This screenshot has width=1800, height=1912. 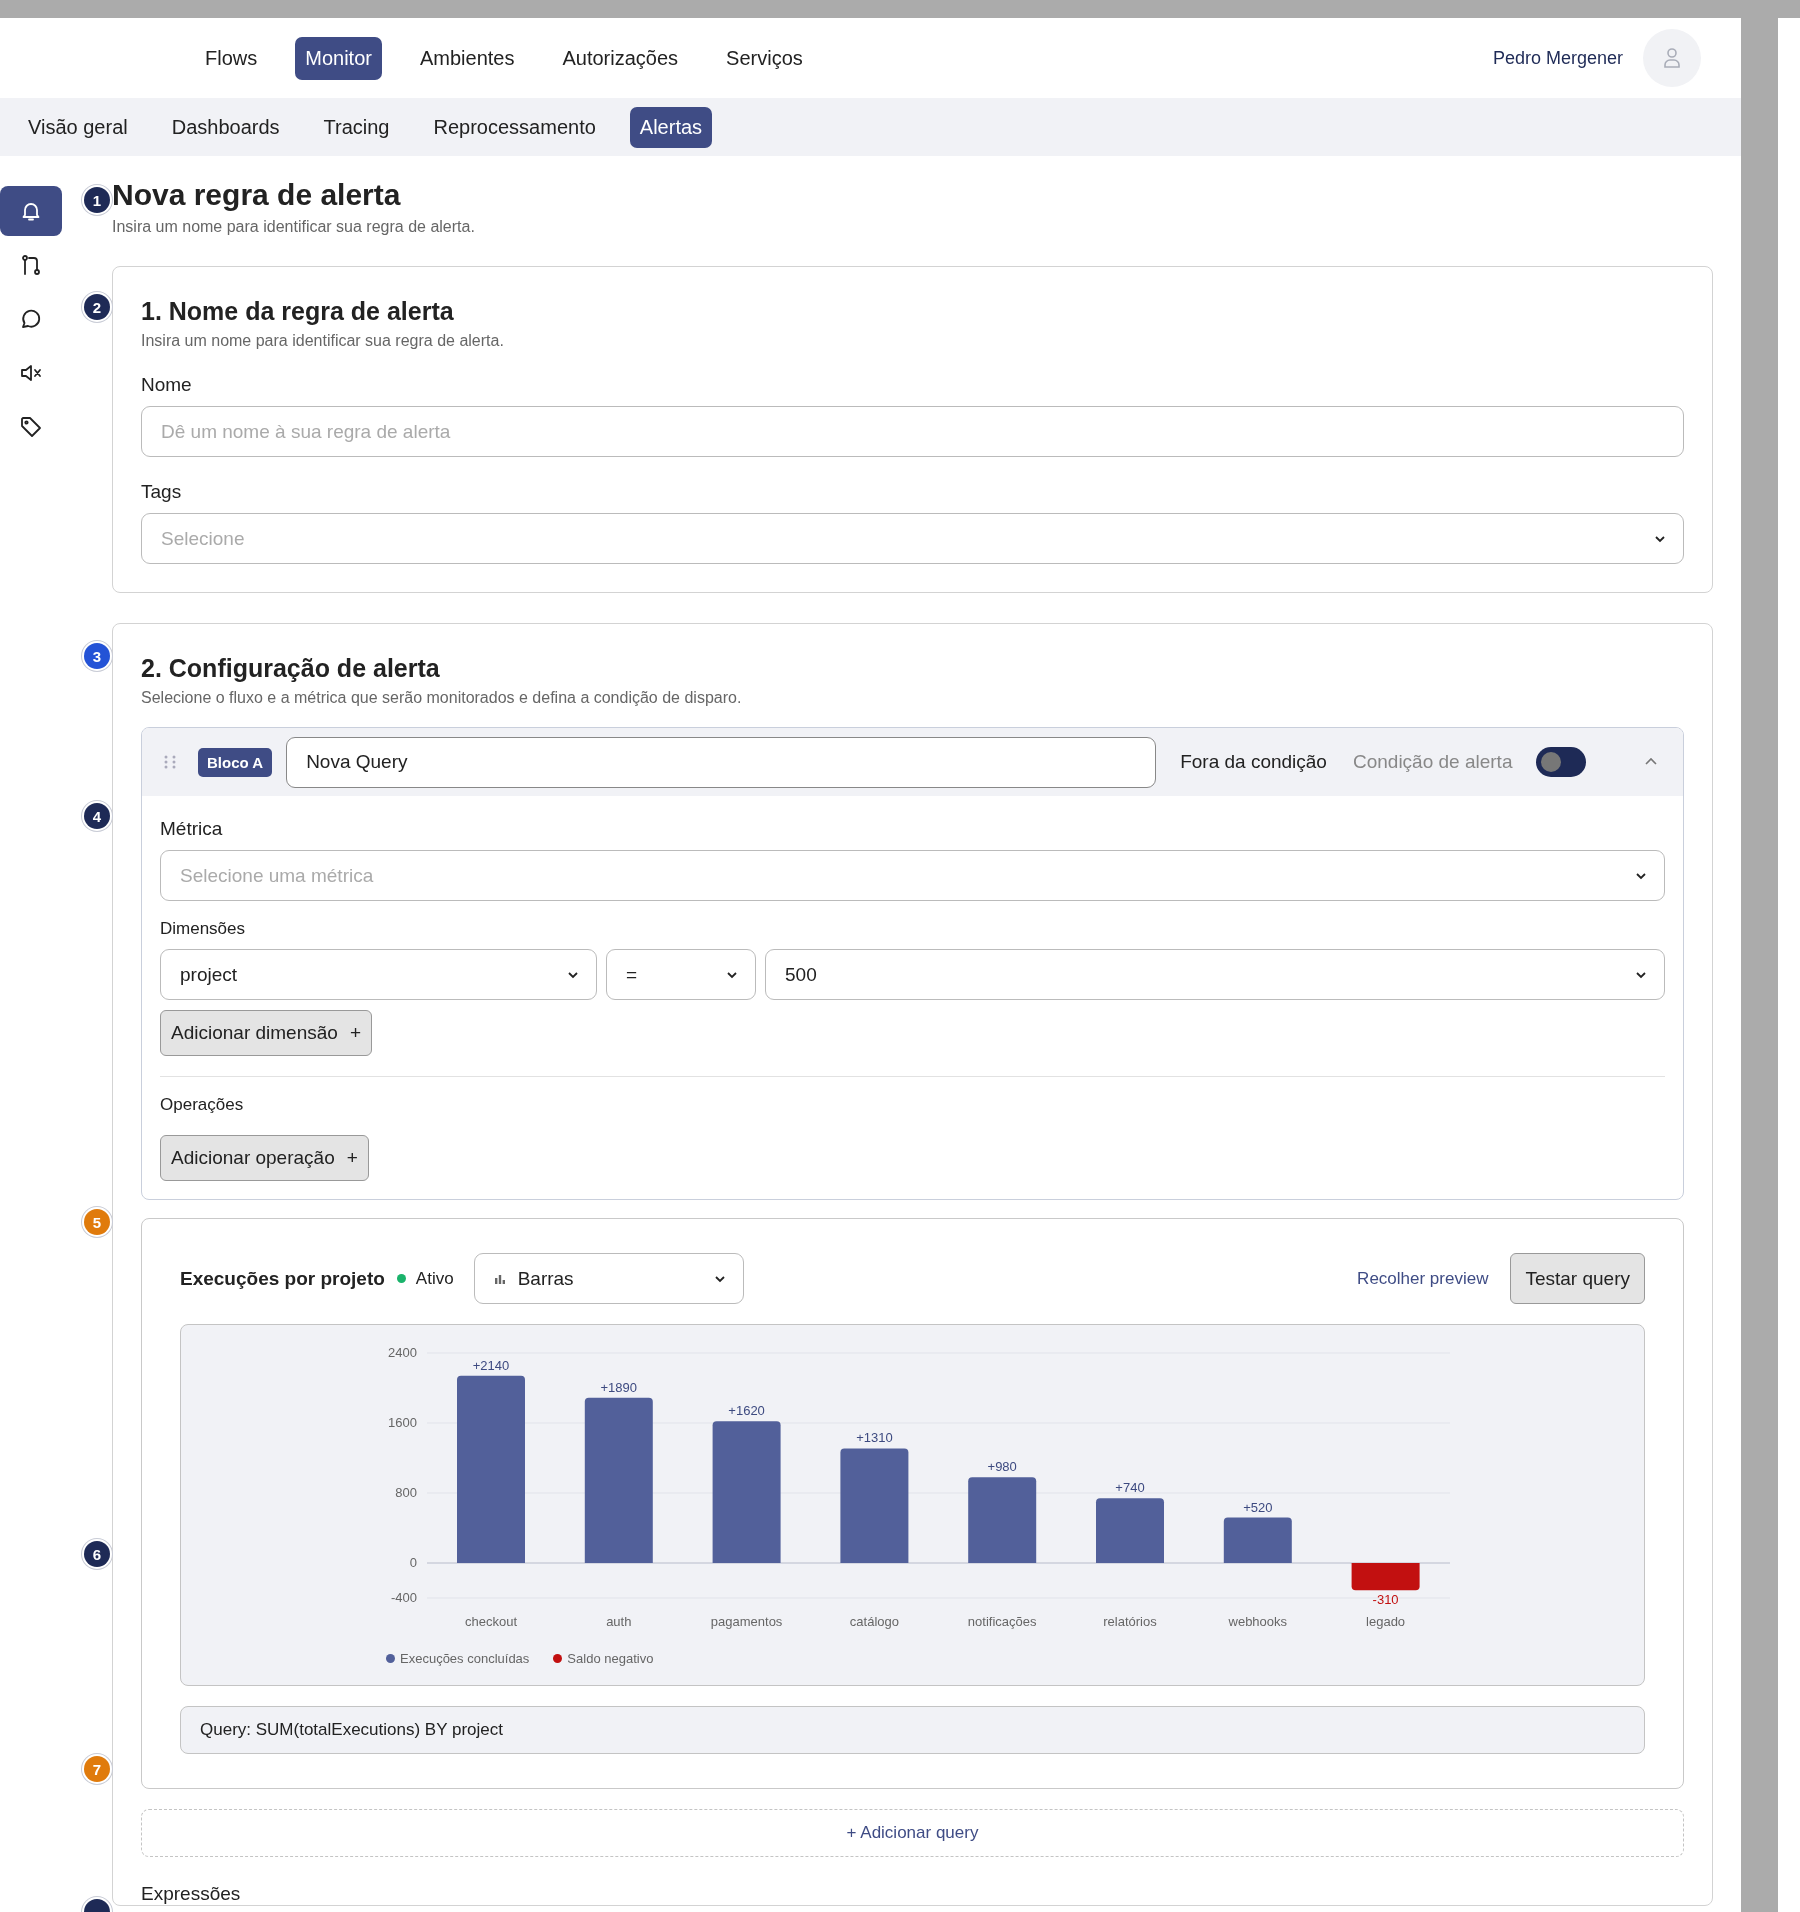 I want to click on value-label: +1890, so click(x=619, y=1387).